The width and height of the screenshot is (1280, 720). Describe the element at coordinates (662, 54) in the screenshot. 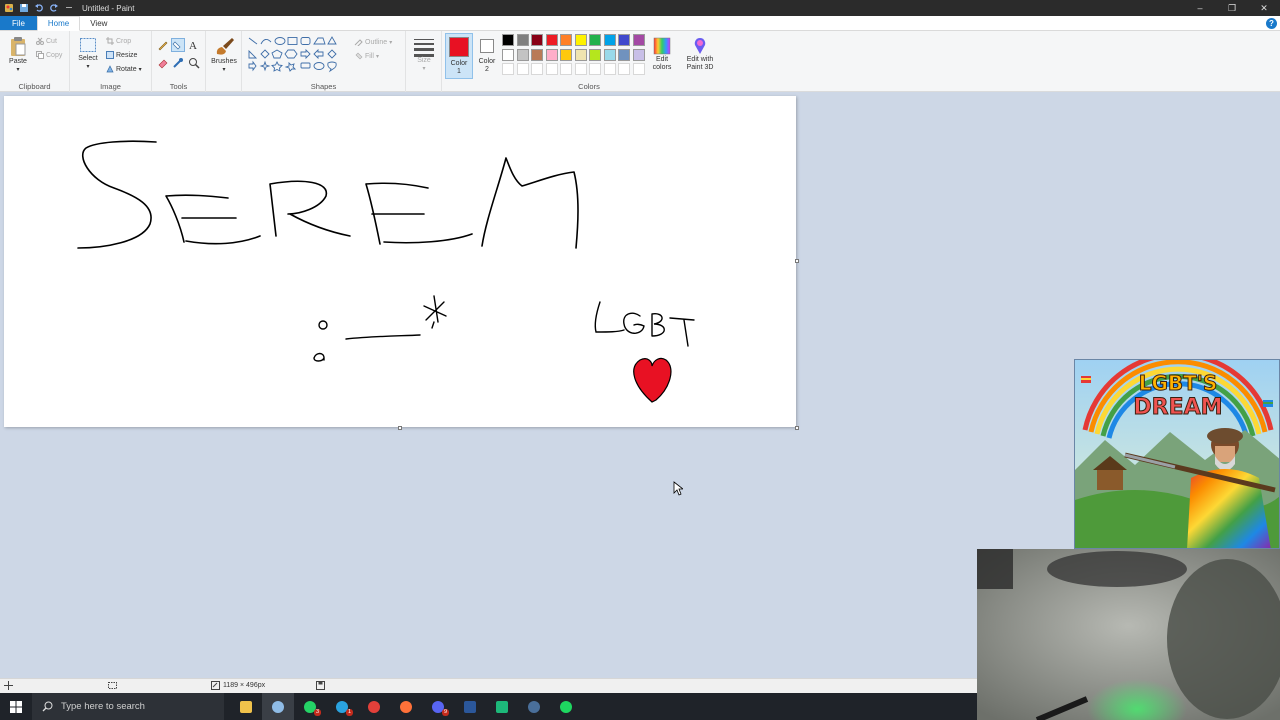

I see `edit-colors-button: Edit colors` at that location.